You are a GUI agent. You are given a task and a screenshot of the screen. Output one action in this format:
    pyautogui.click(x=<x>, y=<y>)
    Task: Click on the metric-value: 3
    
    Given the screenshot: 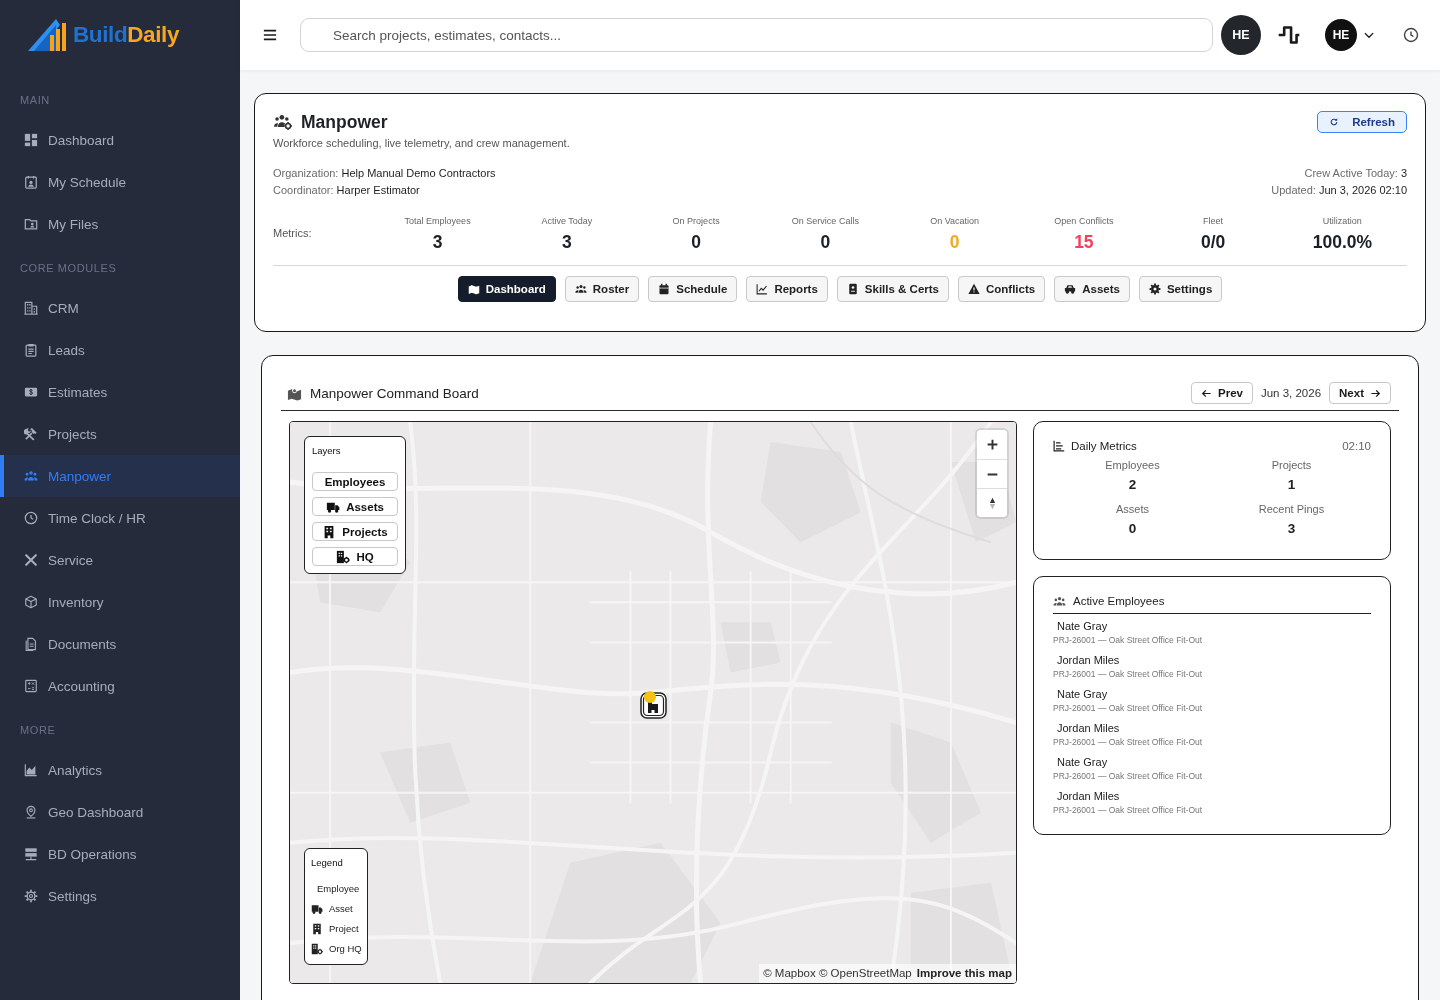 What is the action you would take?
    pyautogui.click(x=567, y=242)
    